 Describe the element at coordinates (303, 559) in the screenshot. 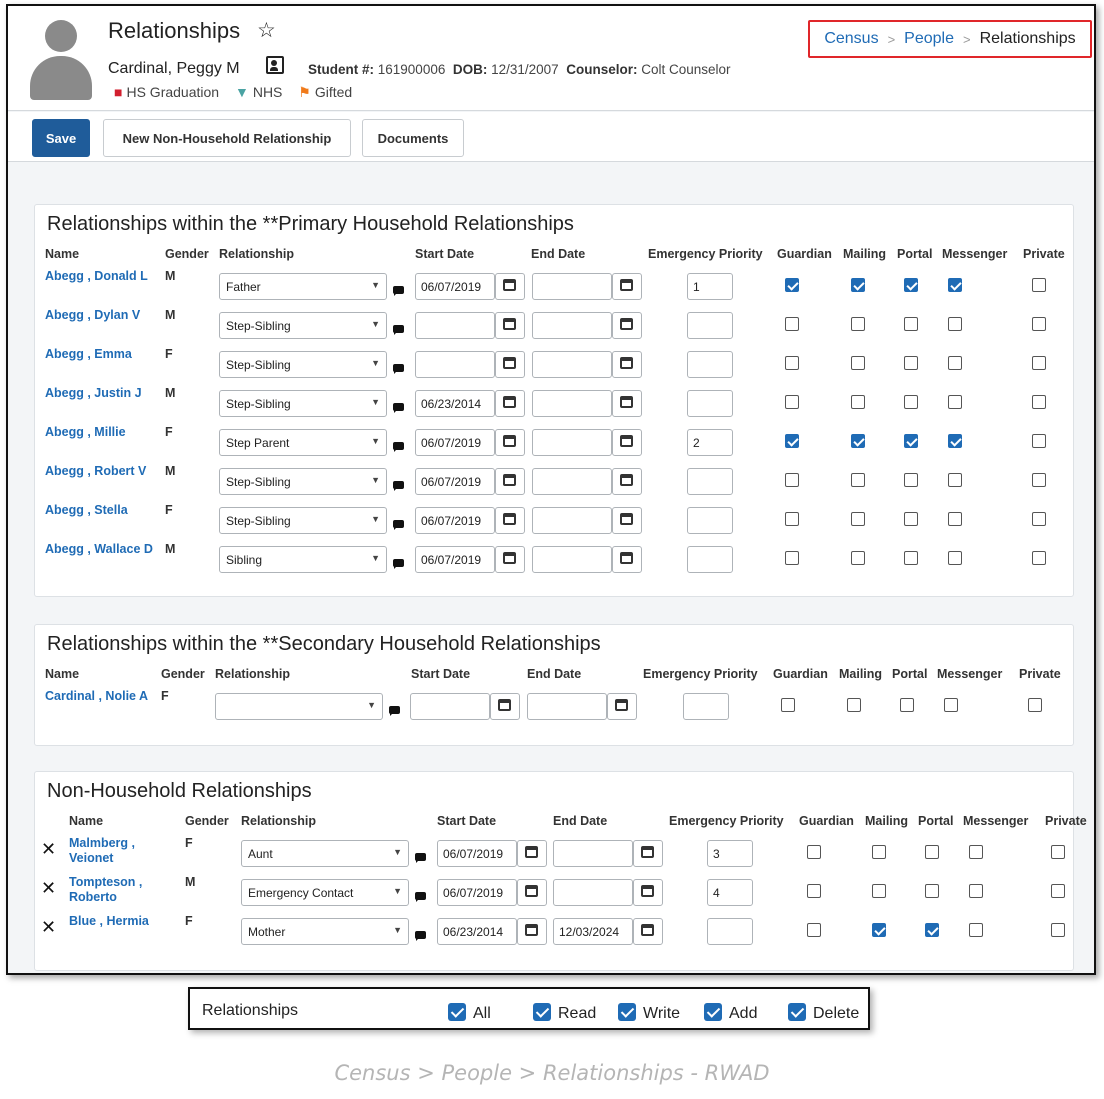

I see `relationship-select: Sibling ▼` at that location.